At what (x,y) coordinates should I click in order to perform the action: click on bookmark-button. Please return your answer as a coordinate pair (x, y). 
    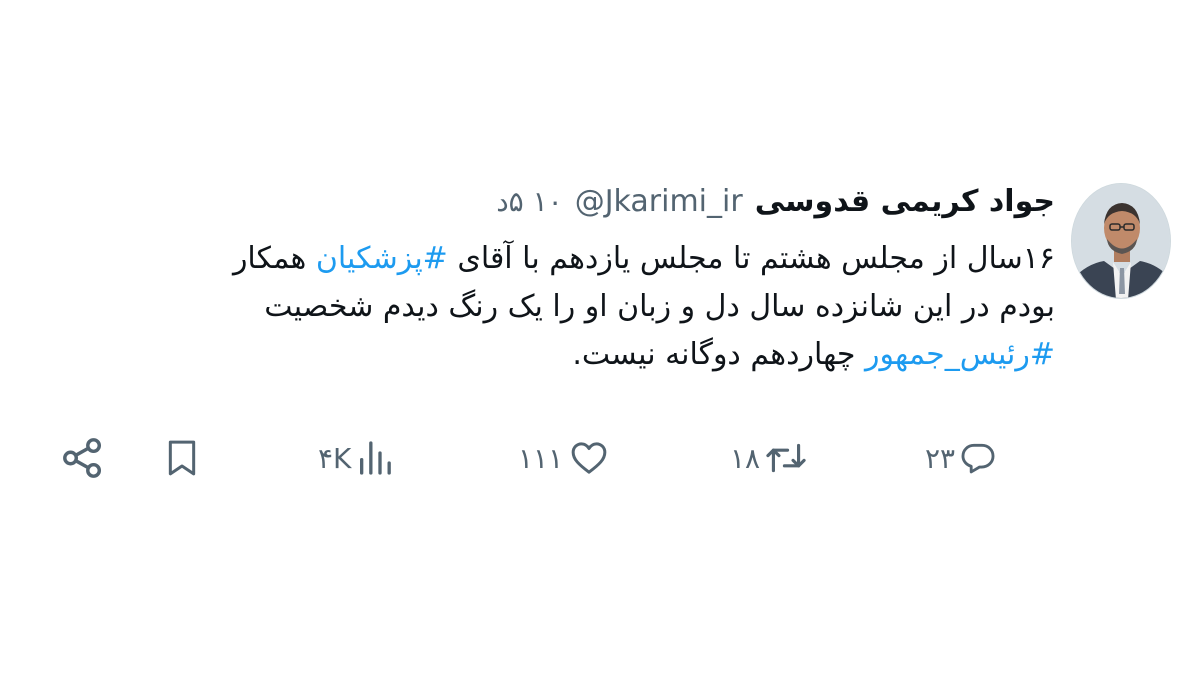
    Looking at the image, I should click on (182, 458).